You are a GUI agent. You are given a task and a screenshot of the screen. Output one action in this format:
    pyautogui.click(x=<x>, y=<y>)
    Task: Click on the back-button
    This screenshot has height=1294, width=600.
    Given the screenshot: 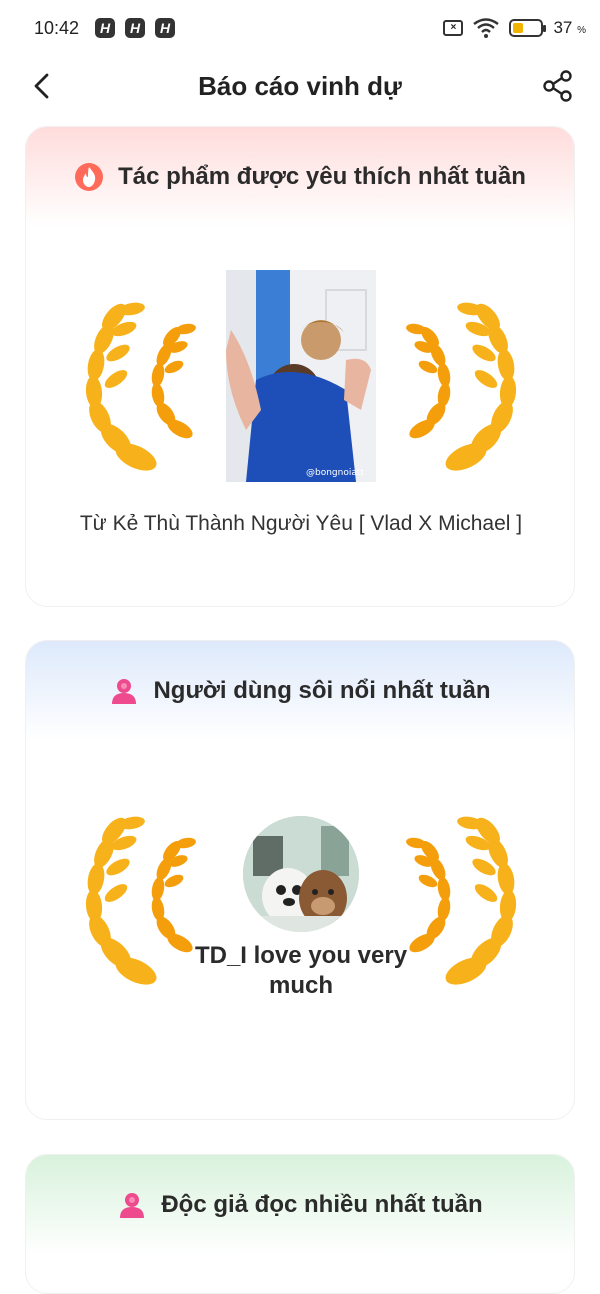 What is the action you would take?
    pyautogui.click(x=42, y=86)
    